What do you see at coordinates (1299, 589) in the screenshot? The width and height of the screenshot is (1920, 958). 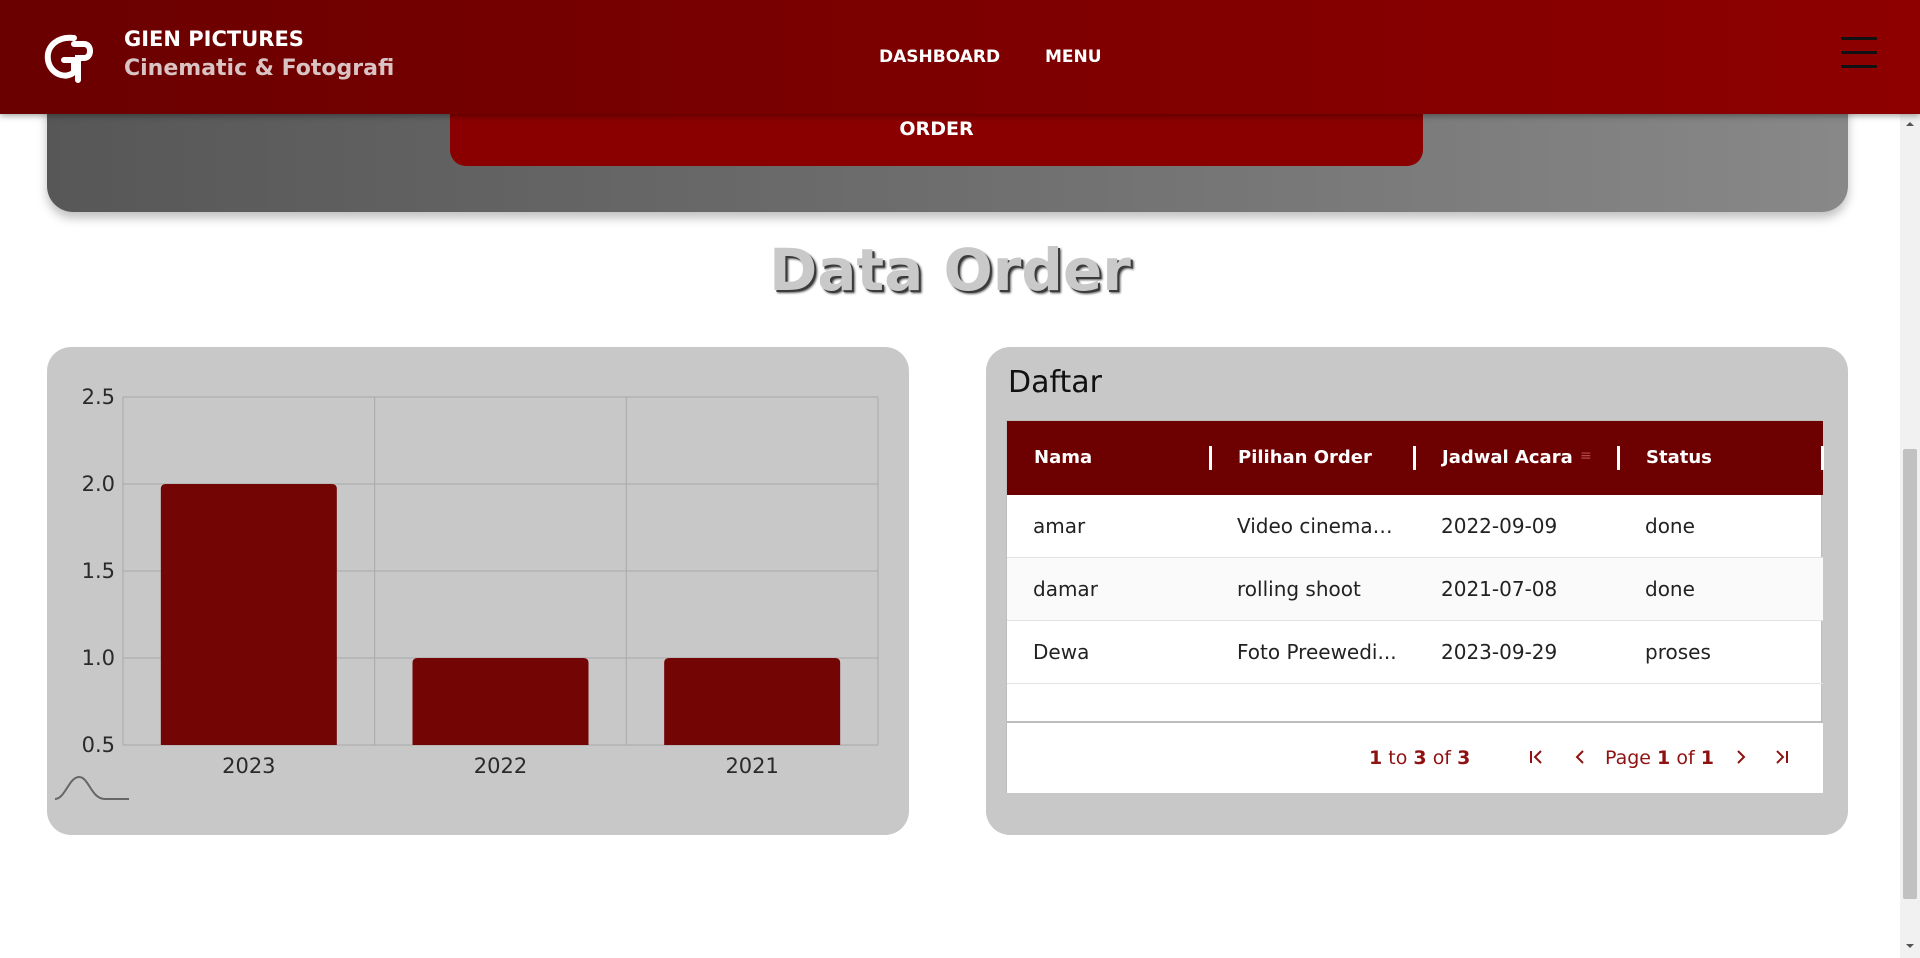 I see `cell-pilihan-order: rolling shoot` at bounding box center [1299, 589].